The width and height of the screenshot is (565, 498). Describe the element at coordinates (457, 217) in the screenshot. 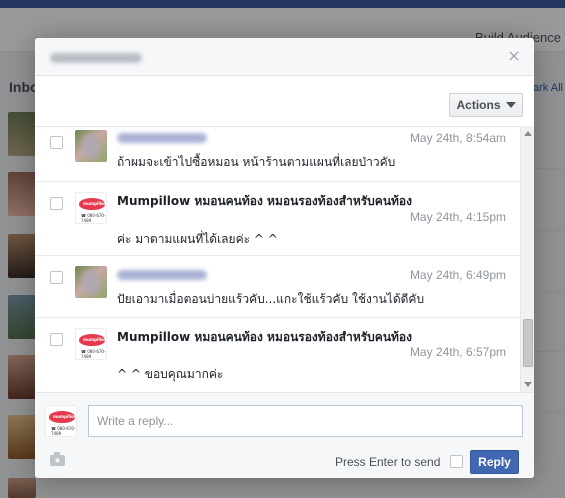

I see `message-time: May 24th, 4:15pm` at that location.